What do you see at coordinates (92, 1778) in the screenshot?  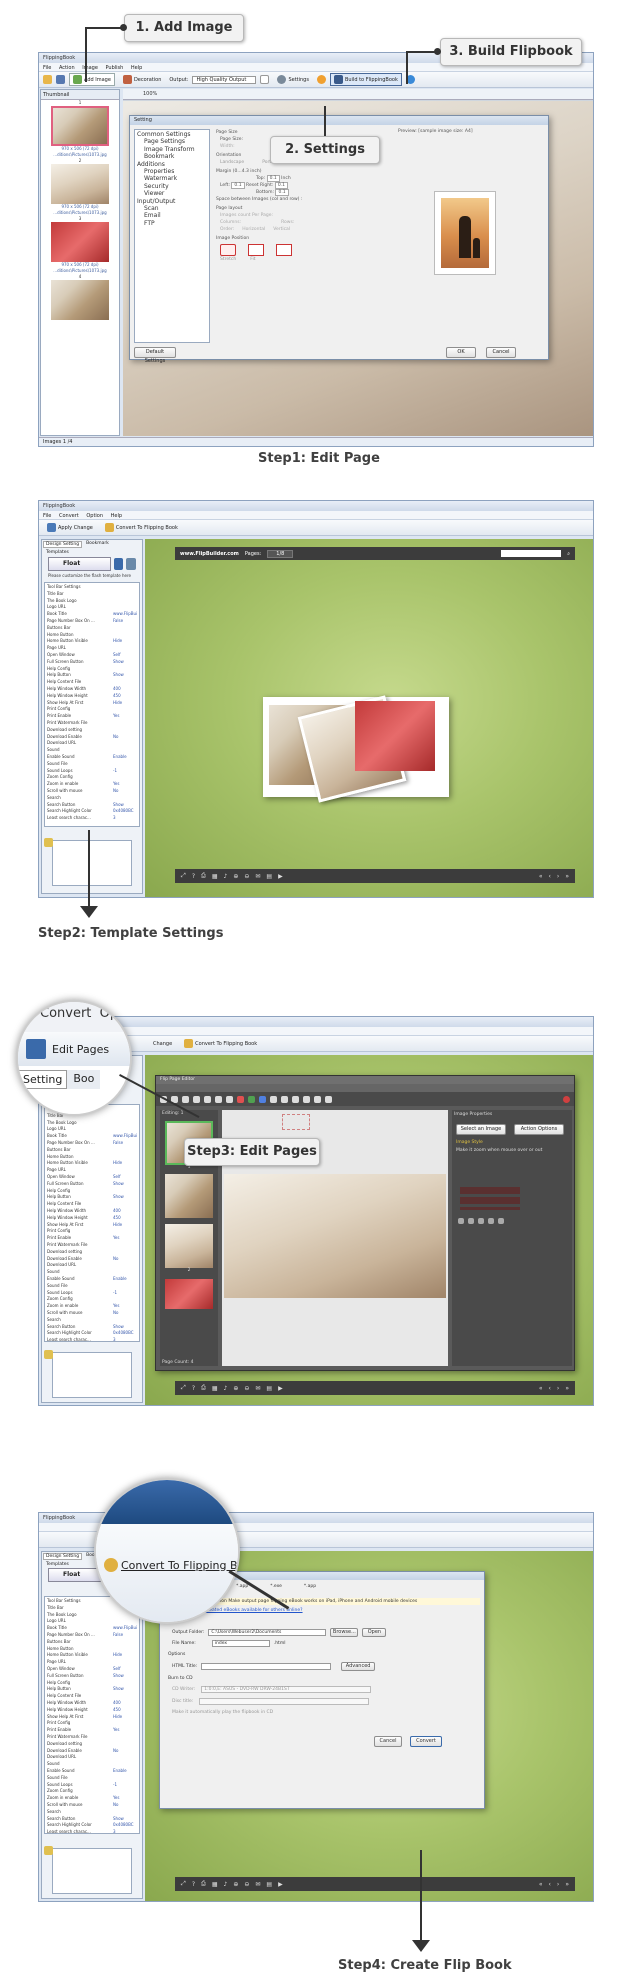 I see `tree-row: Sound File` at bounding box center [92, 1778].